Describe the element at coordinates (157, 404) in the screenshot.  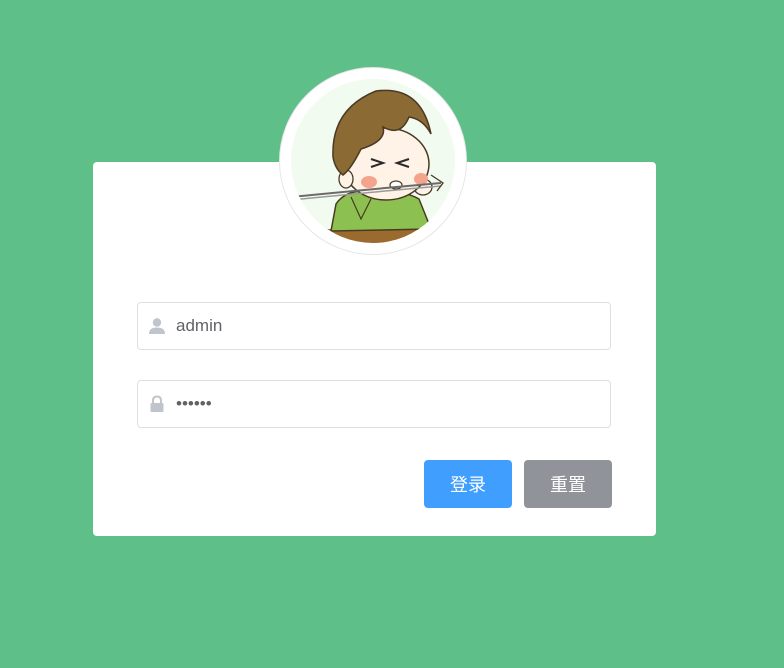
I see `lock-icon` at that location.